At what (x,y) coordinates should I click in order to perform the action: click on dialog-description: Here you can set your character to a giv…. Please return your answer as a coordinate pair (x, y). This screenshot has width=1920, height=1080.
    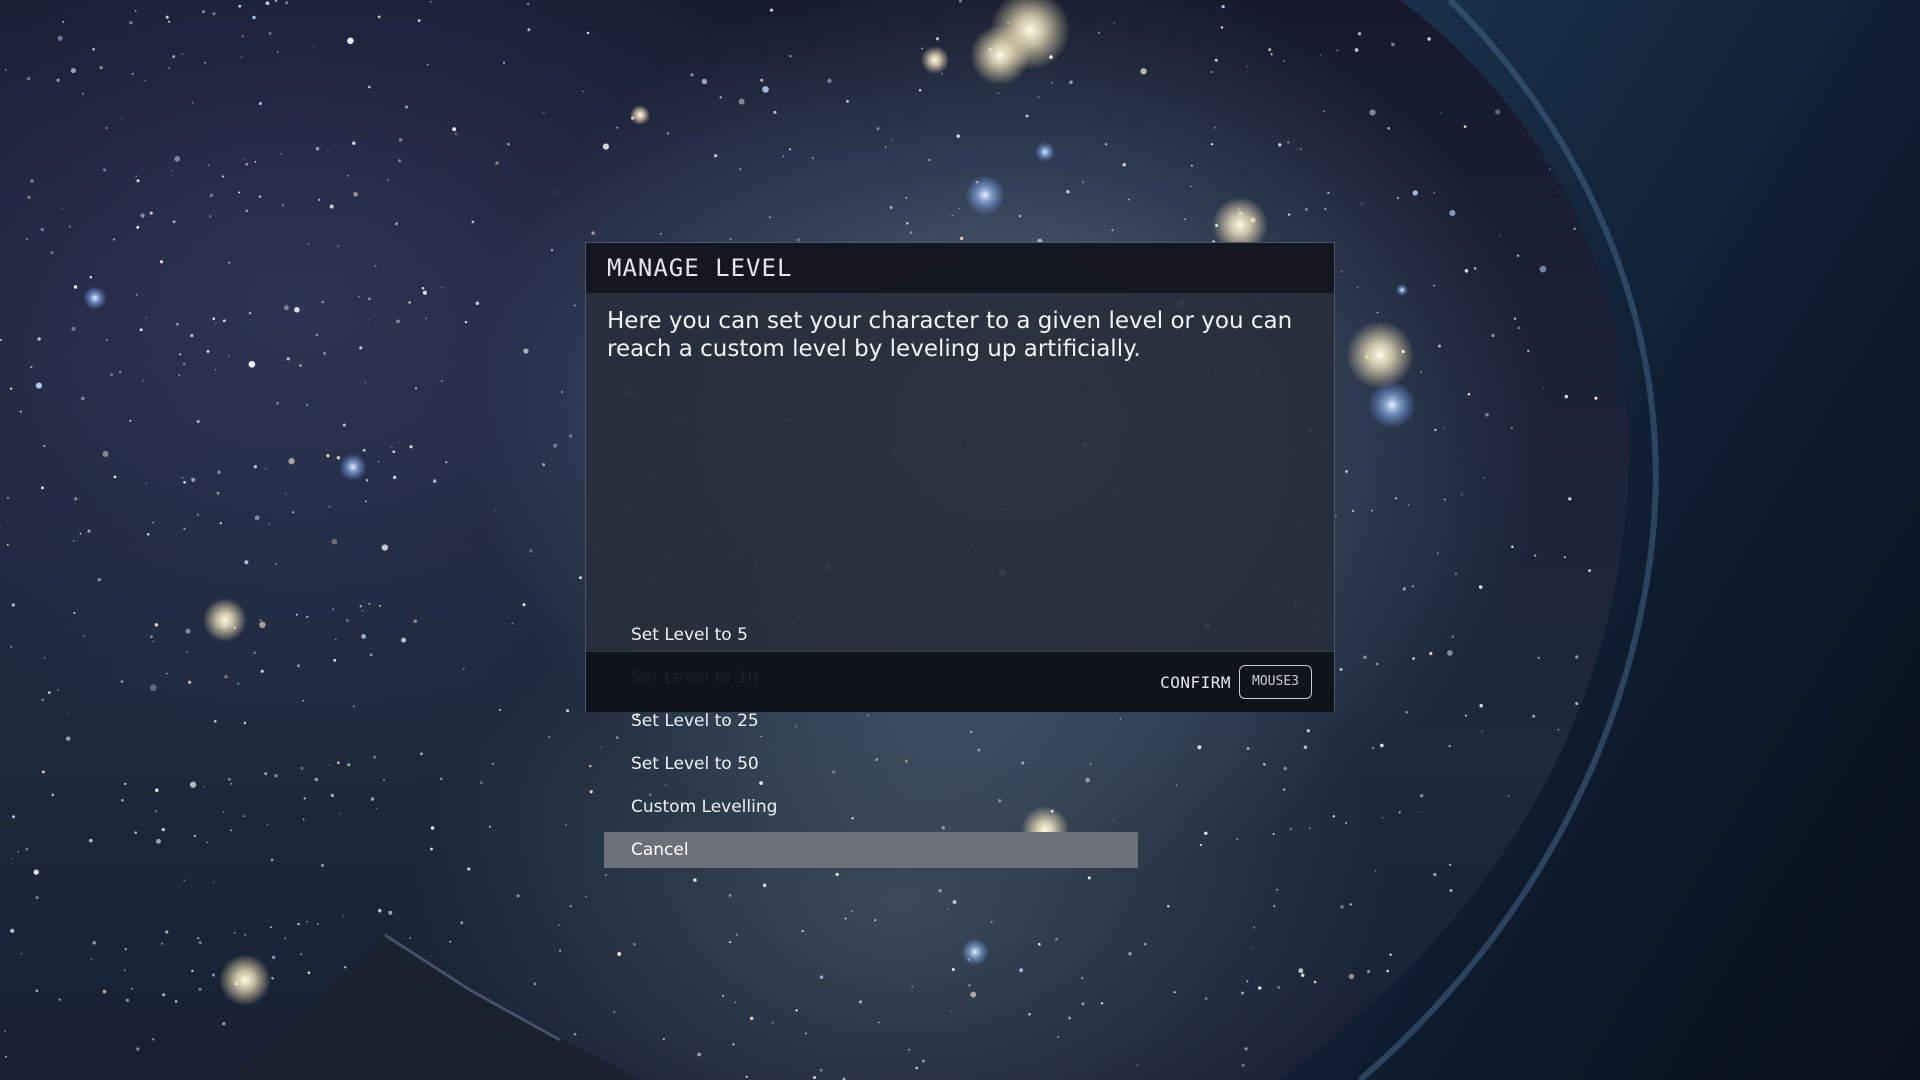
    Looking at the image, I should click on (950, 335).